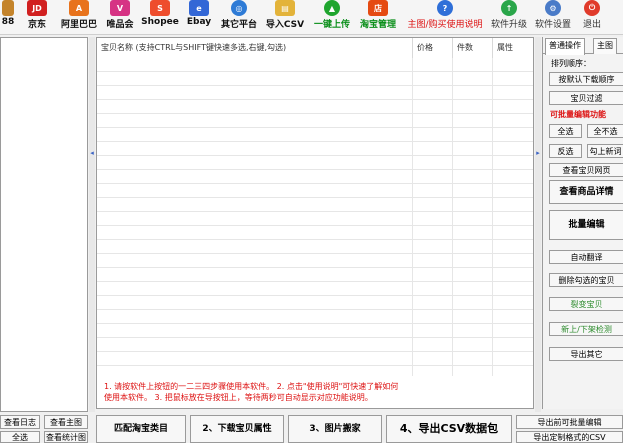  What do you see at coordinates (199, 17) in the screenshot?
I see `toolbar-ebay-button: e Ebay` at bounding box center [199, 17].